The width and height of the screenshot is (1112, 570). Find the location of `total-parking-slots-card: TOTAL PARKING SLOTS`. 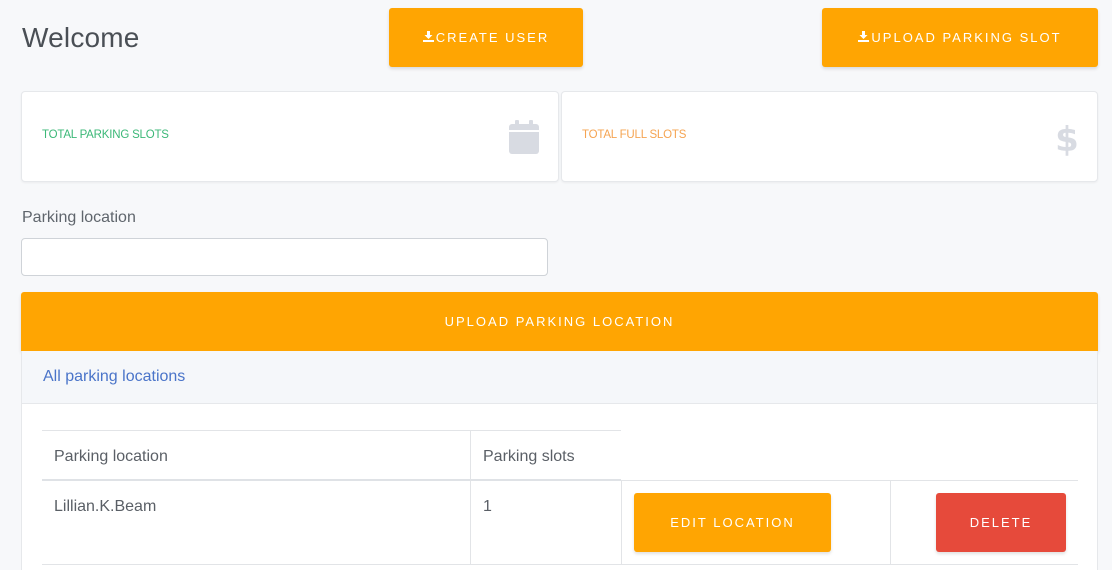

total-parking-slots-card: TOTAL PARKING SLOTS is located at coordinates (290, 136).